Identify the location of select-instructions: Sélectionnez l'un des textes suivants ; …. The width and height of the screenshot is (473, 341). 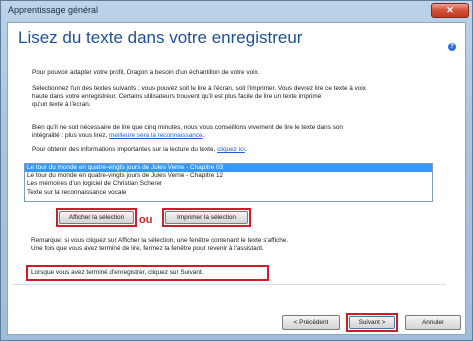
(242, 97).